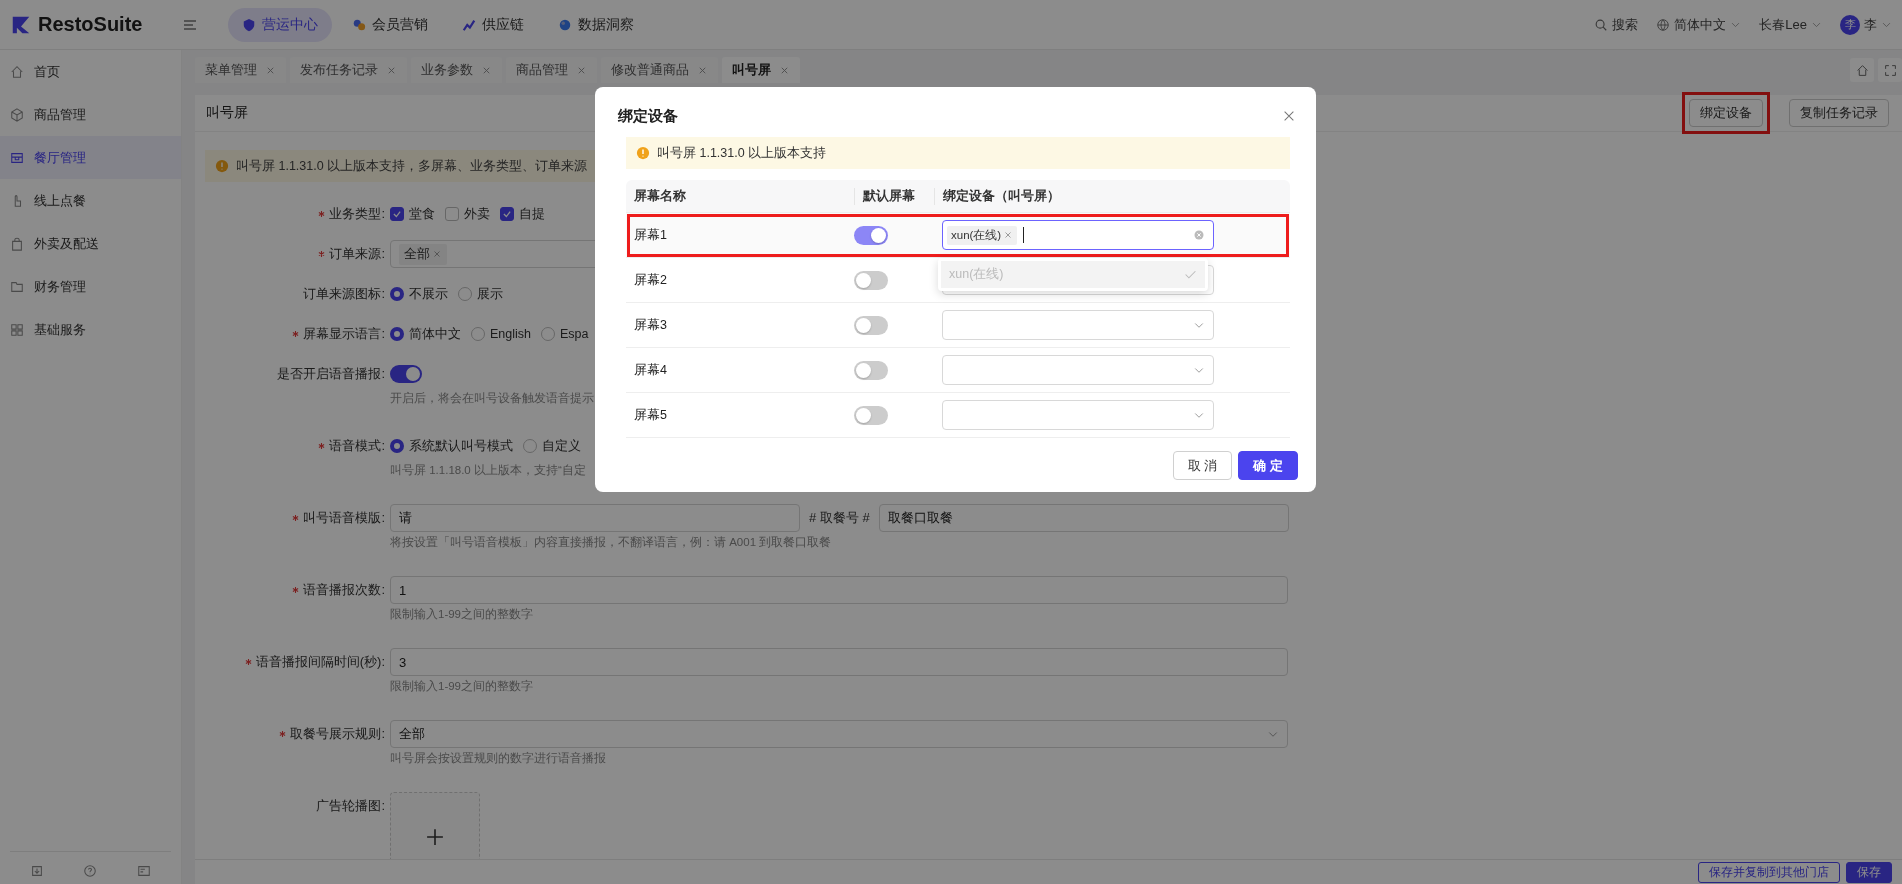  Describe the element at coordinates (90, 71) in the screenshot. I see `sidebar-item: 首页` at that location.